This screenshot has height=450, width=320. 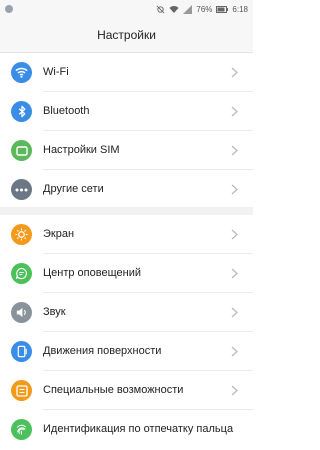 What do you see at coordinates (240, 9) in the screenshot?
I see `clock: 6:18` at bounding box center [240, 9].